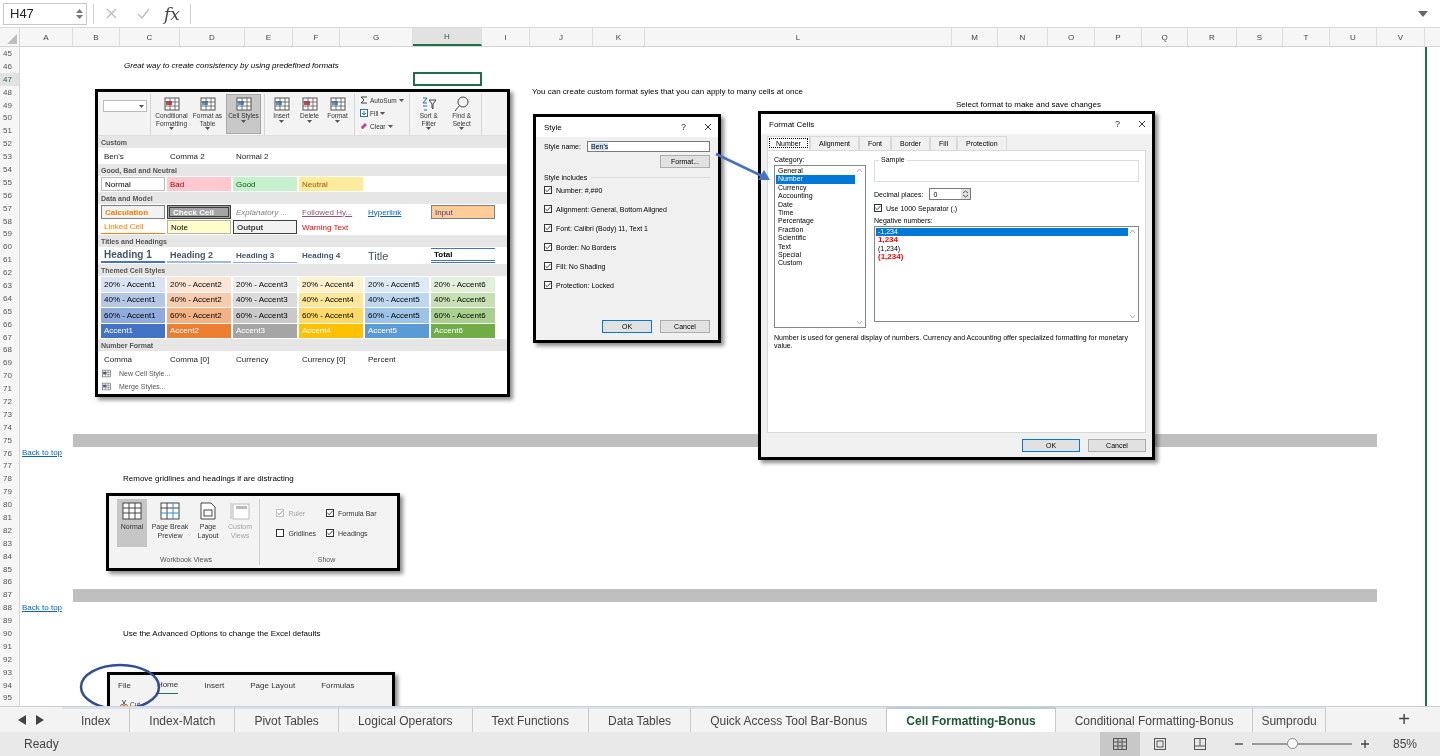  I want to click on column-header: T, so click(1306, 37).